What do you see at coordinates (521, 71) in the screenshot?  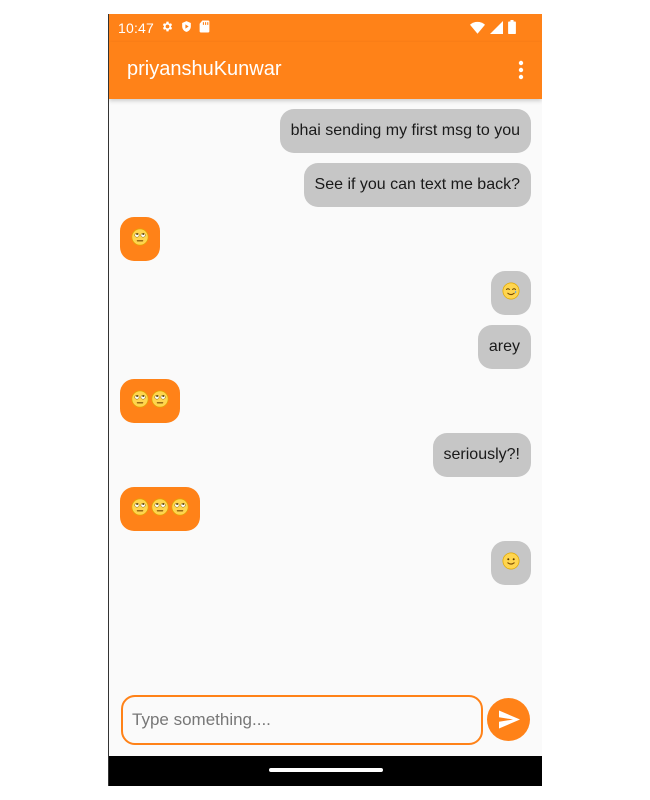 I see `more-vert-icon` at bounding box center [521, 71].